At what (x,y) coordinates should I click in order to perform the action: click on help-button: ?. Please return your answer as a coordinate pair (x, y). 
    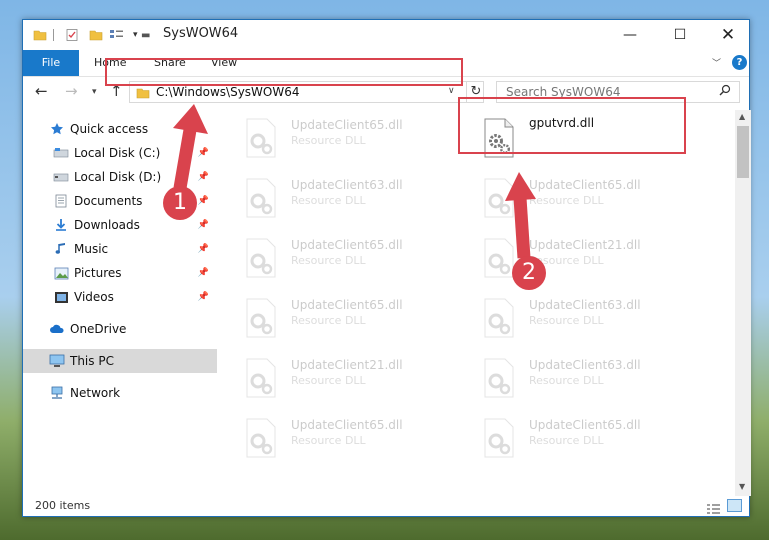
    Looking at the image, I should click on (739, 62).